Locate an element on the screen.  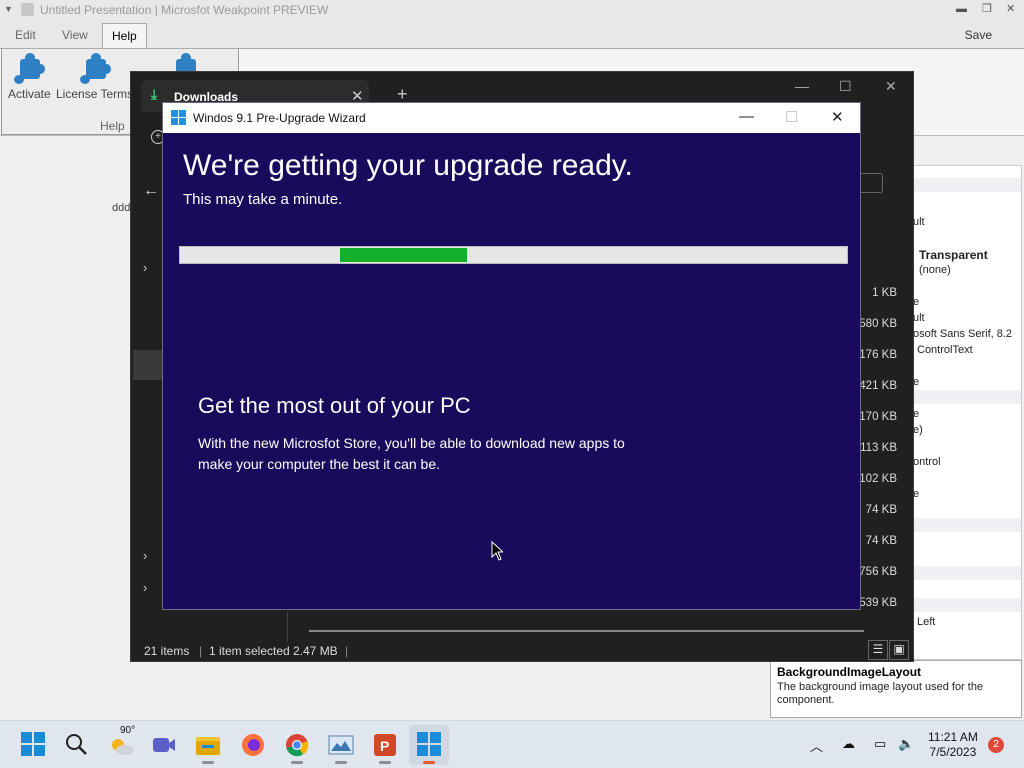
weather-icon: 90° is located at coordinates (122, 742).